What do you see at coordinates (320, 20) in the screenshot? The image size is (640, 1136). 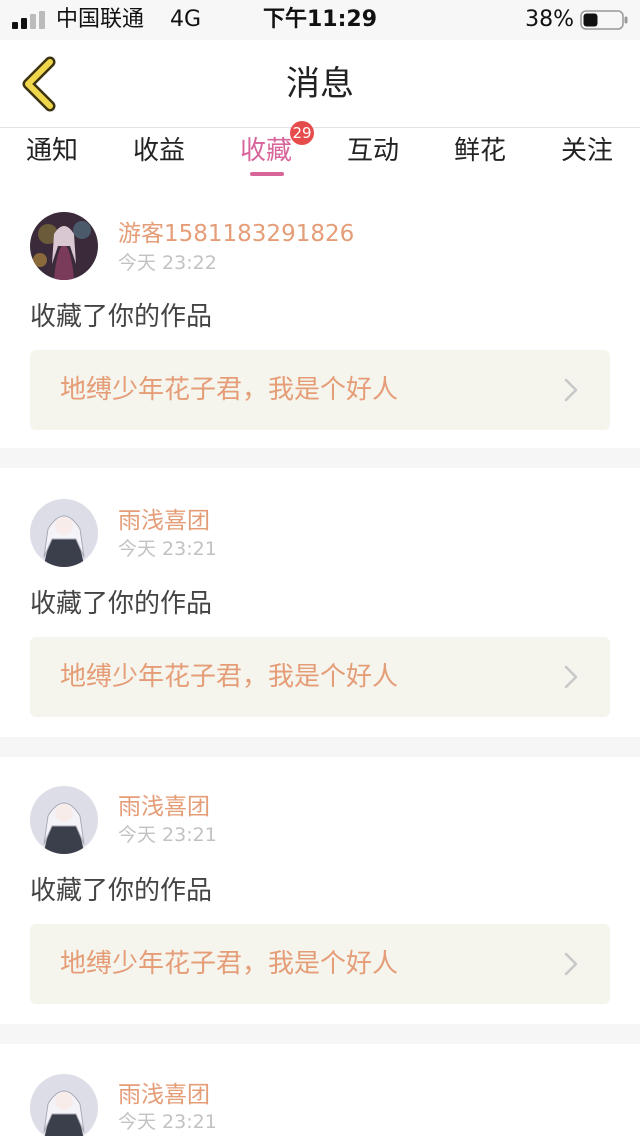 I see `status-bar: 中国联通 4G 下午11:29 38%` at bounding box center [320, 20].